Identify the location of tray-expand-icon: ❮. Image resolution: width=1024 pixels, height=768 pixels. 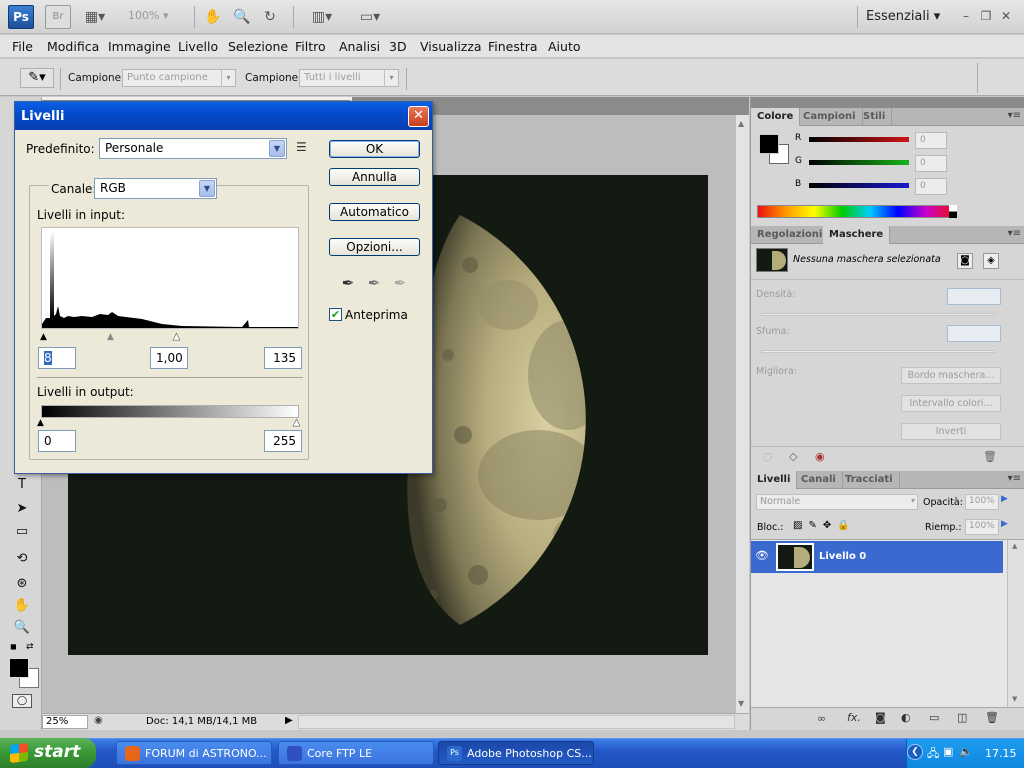
(915, 752).